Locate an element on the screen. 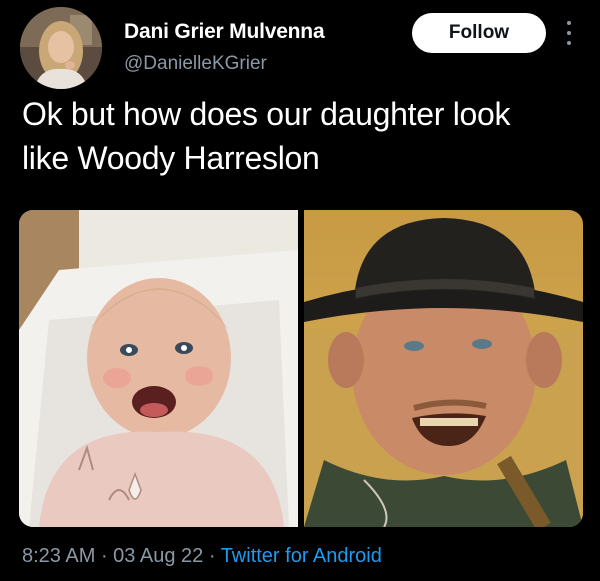 This screenshot has height=581, width=600. tweet-time: 8:23 AM is located at coordinates (58, 556).